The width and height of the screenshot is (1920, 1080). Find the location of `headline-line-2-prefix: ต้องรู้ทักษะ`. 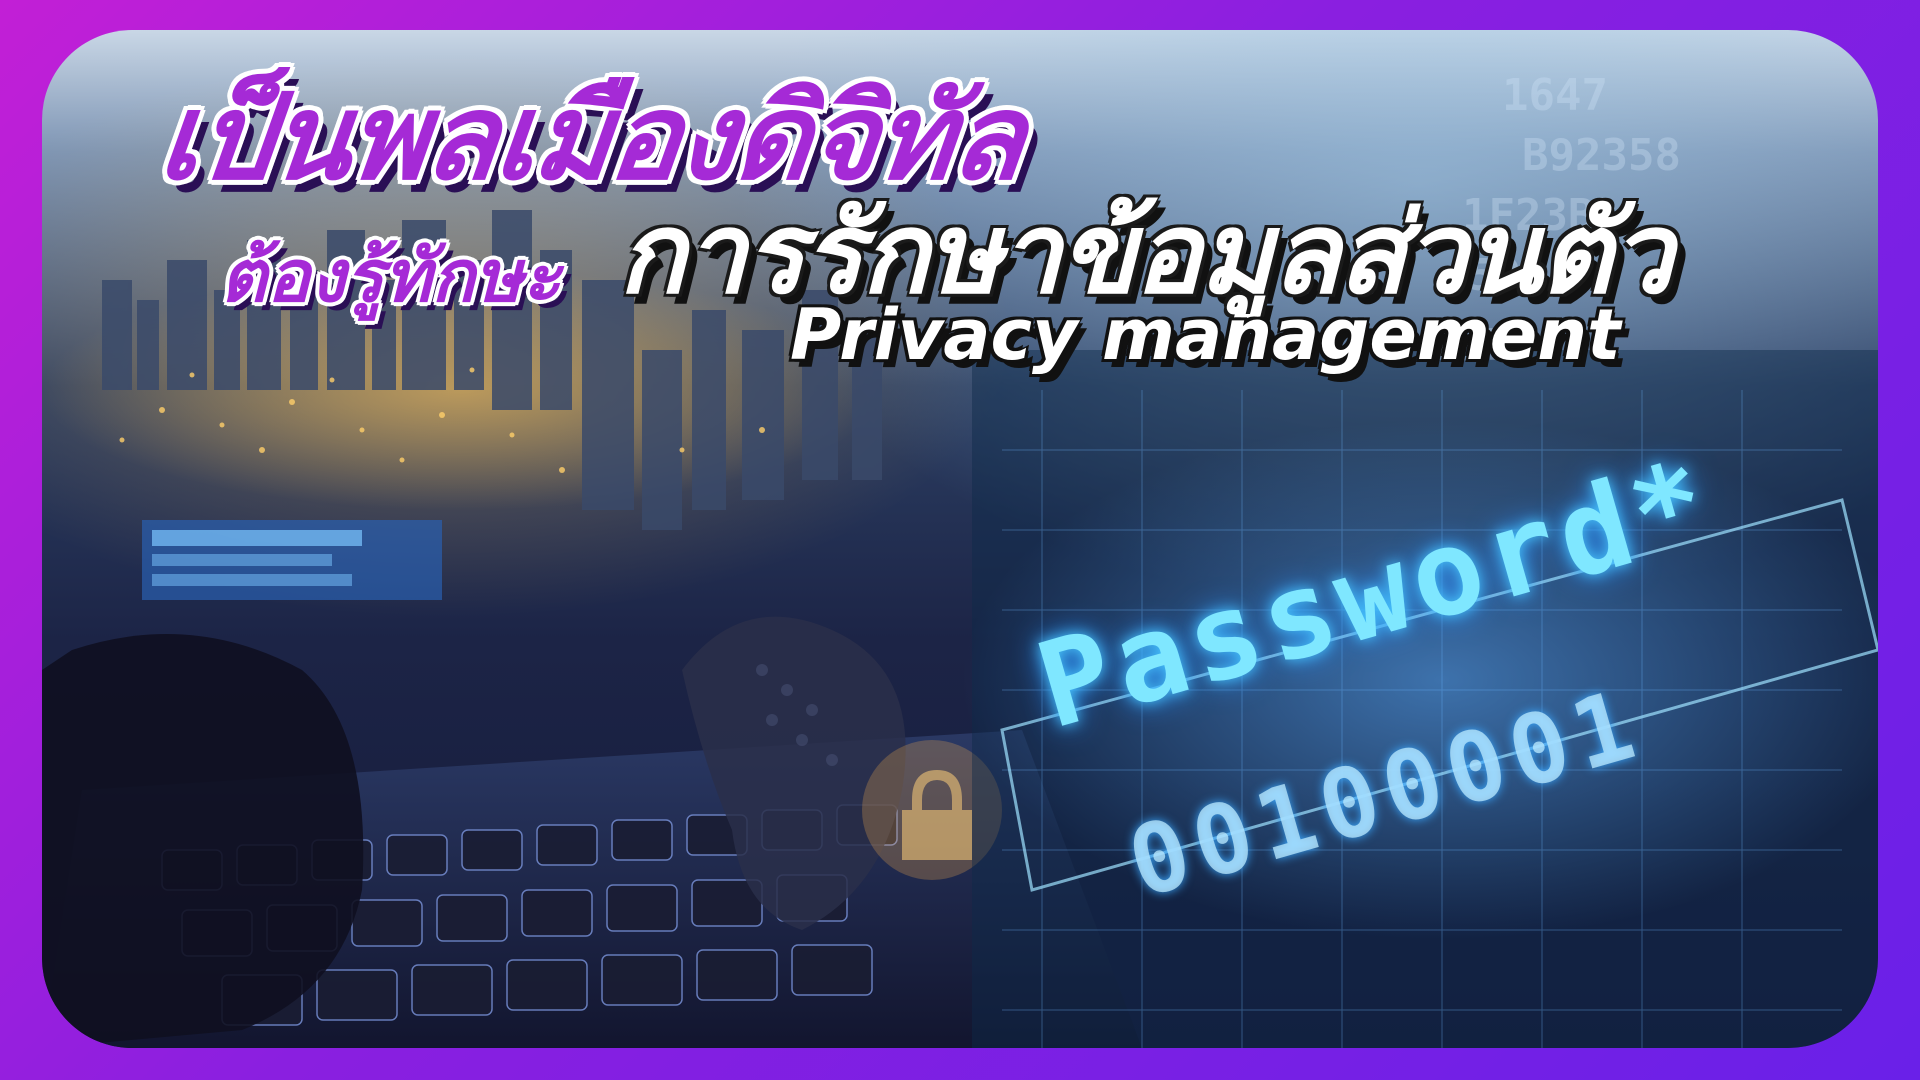

headline-line-2-prefix: ต้องรู้ทักษะ is located at coordinates (391, 276).